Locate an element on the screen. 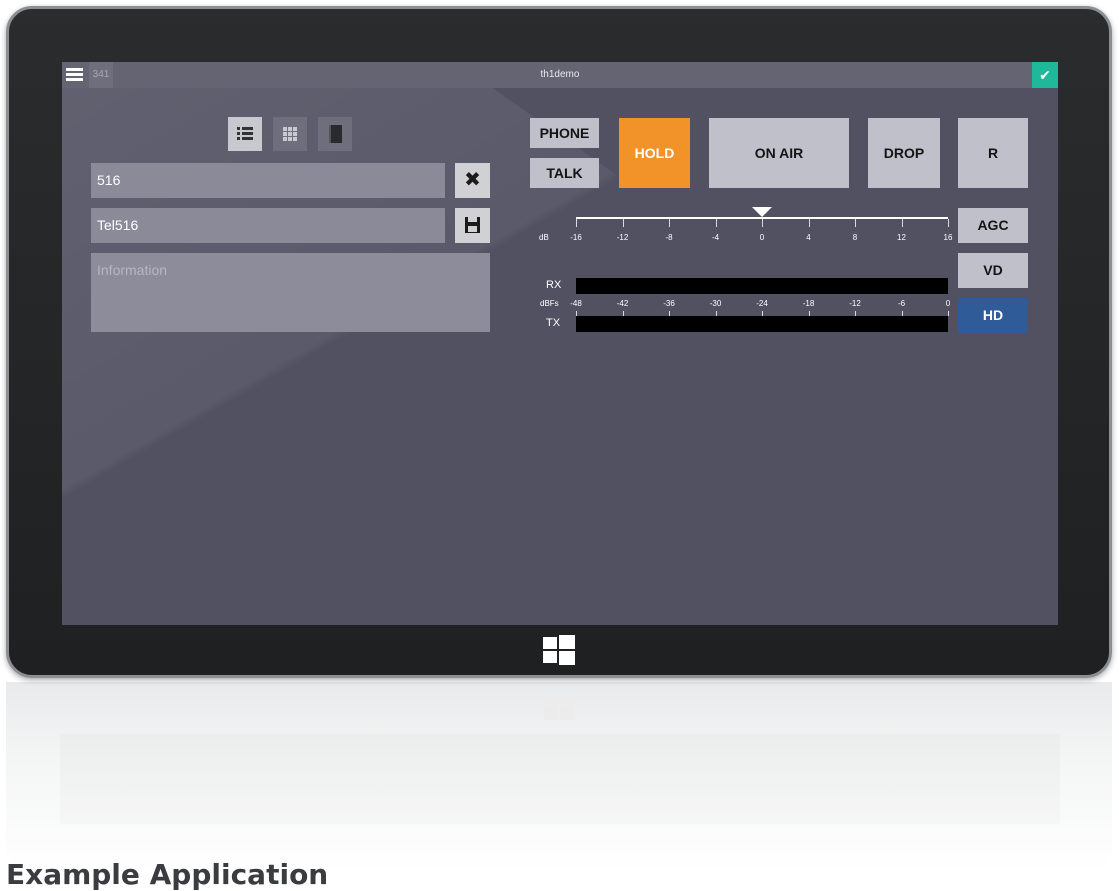 The image size is (1119, 891). gain-tick-label: -4 is located at coordinates (715, 237).